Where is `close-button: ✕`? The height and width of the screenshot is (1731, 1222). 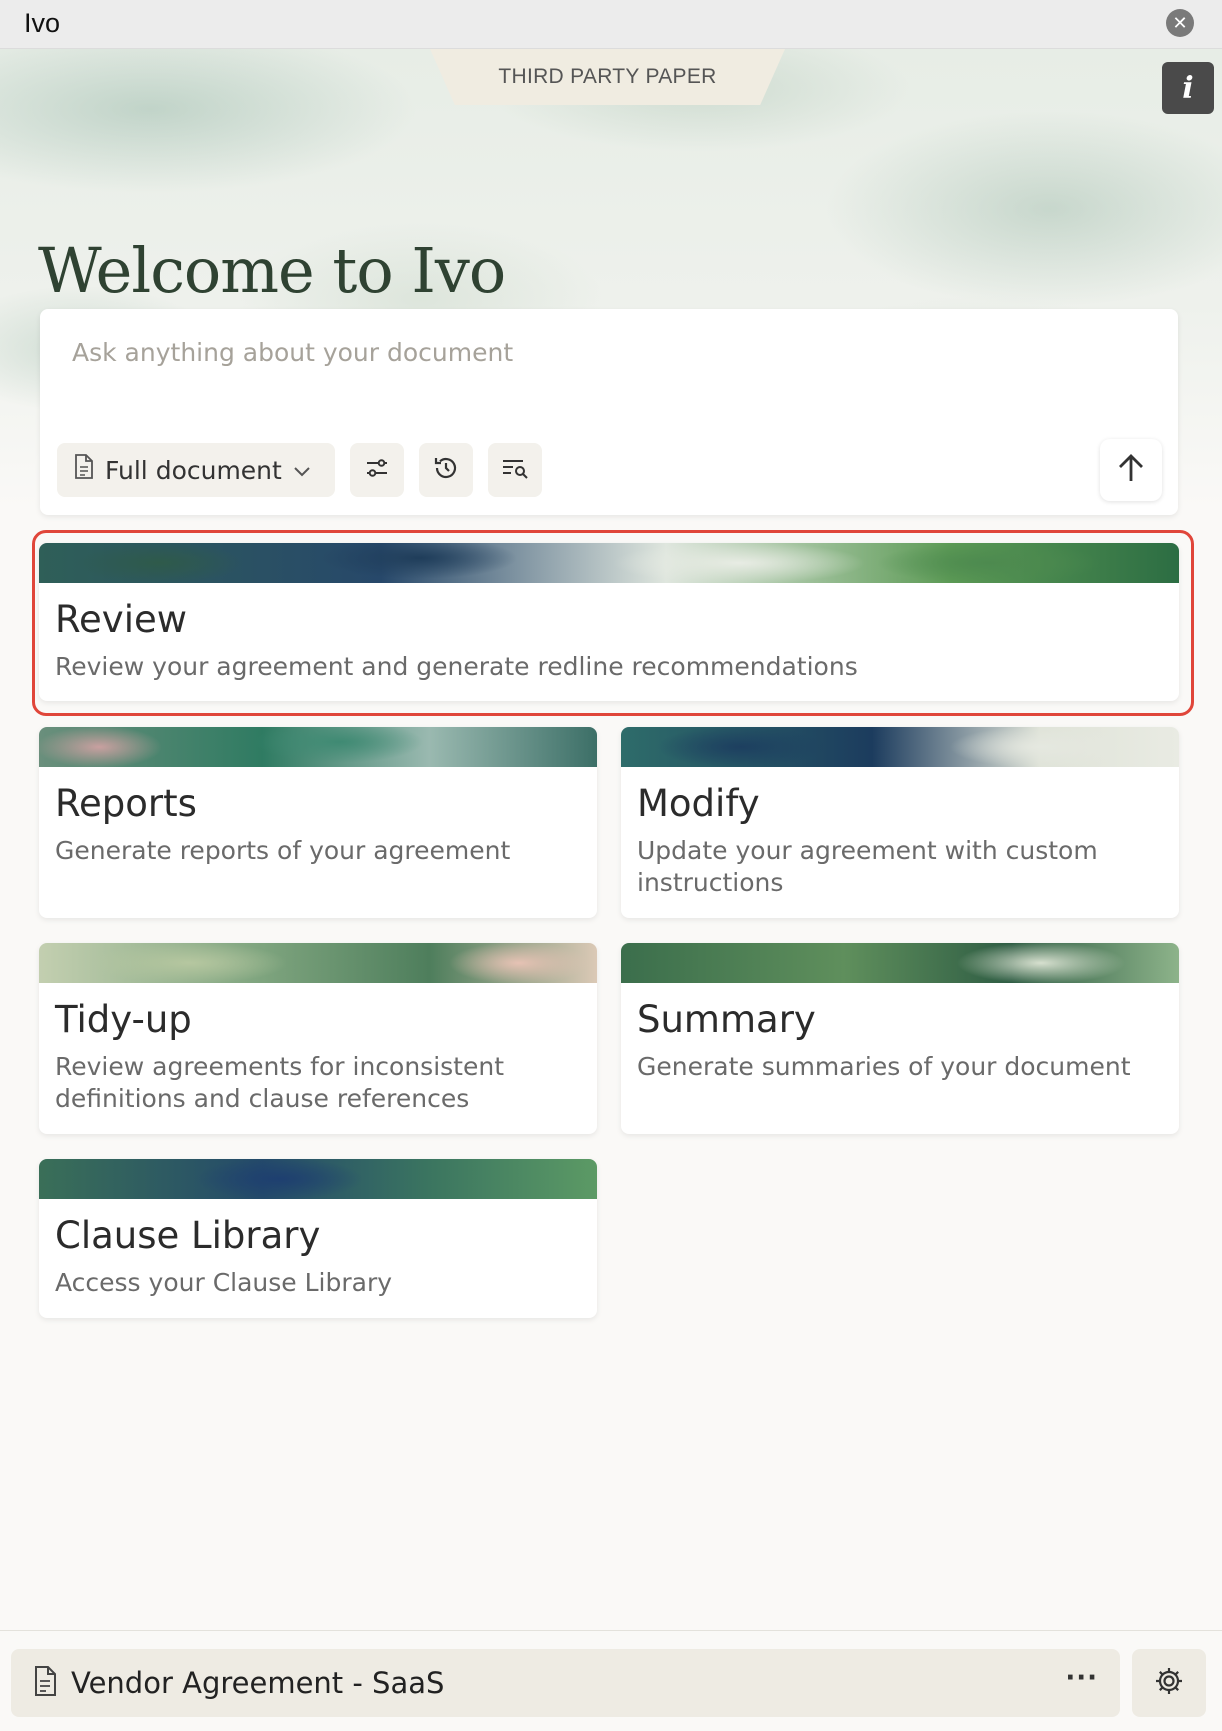 close-button: ✕ is located at coordinates (1180, 23).